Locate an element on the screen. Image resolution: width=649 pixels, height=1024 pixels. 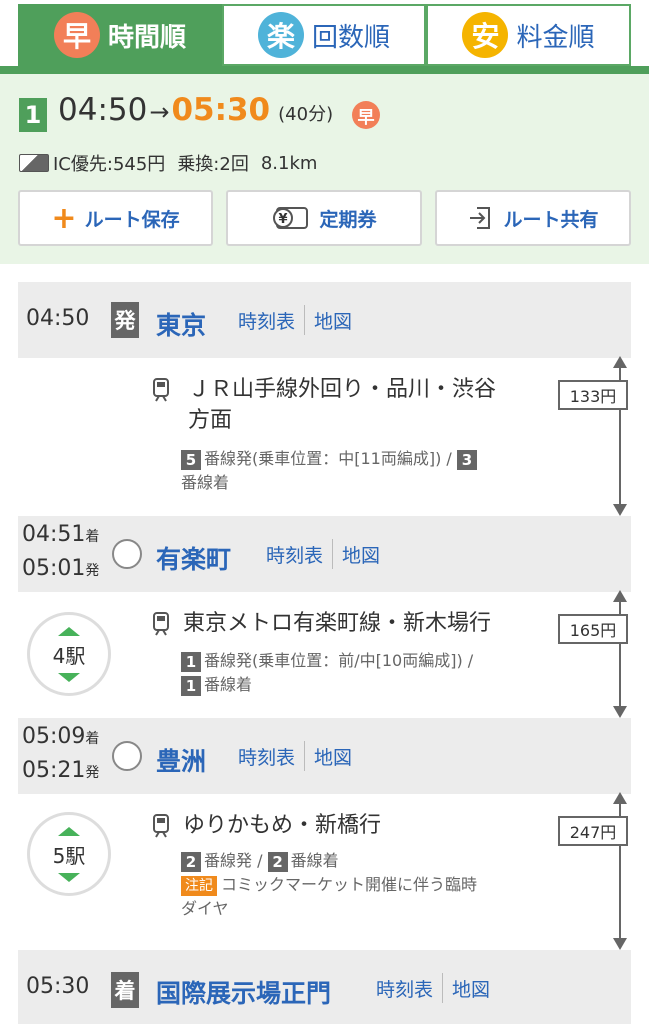
distance: 8.1km is located at coordinates (289, 163).